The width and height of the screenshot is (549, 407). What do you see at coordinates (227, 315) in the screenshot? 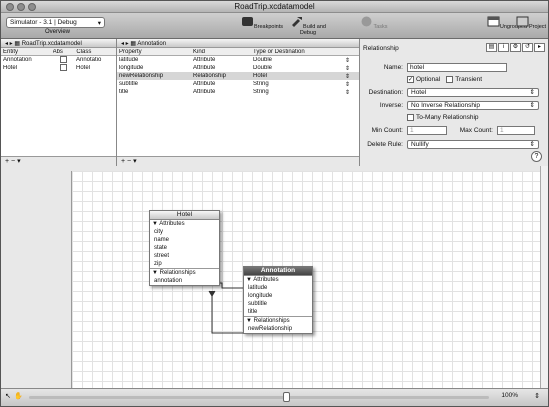
I see `relationship-line` at bounding box center [227, 315].